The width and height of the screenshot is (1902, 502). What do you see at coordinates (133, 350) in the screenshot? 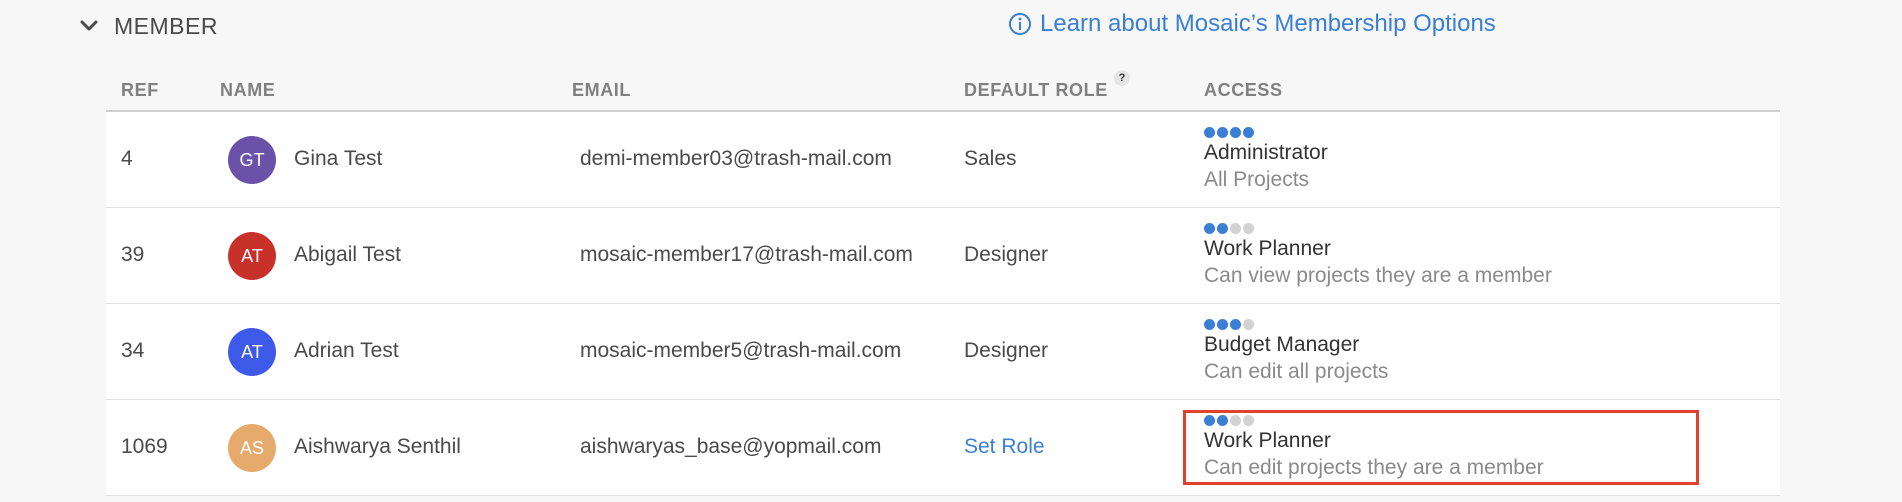
I see `member-ref: 34` at bounding box center [133, 350].